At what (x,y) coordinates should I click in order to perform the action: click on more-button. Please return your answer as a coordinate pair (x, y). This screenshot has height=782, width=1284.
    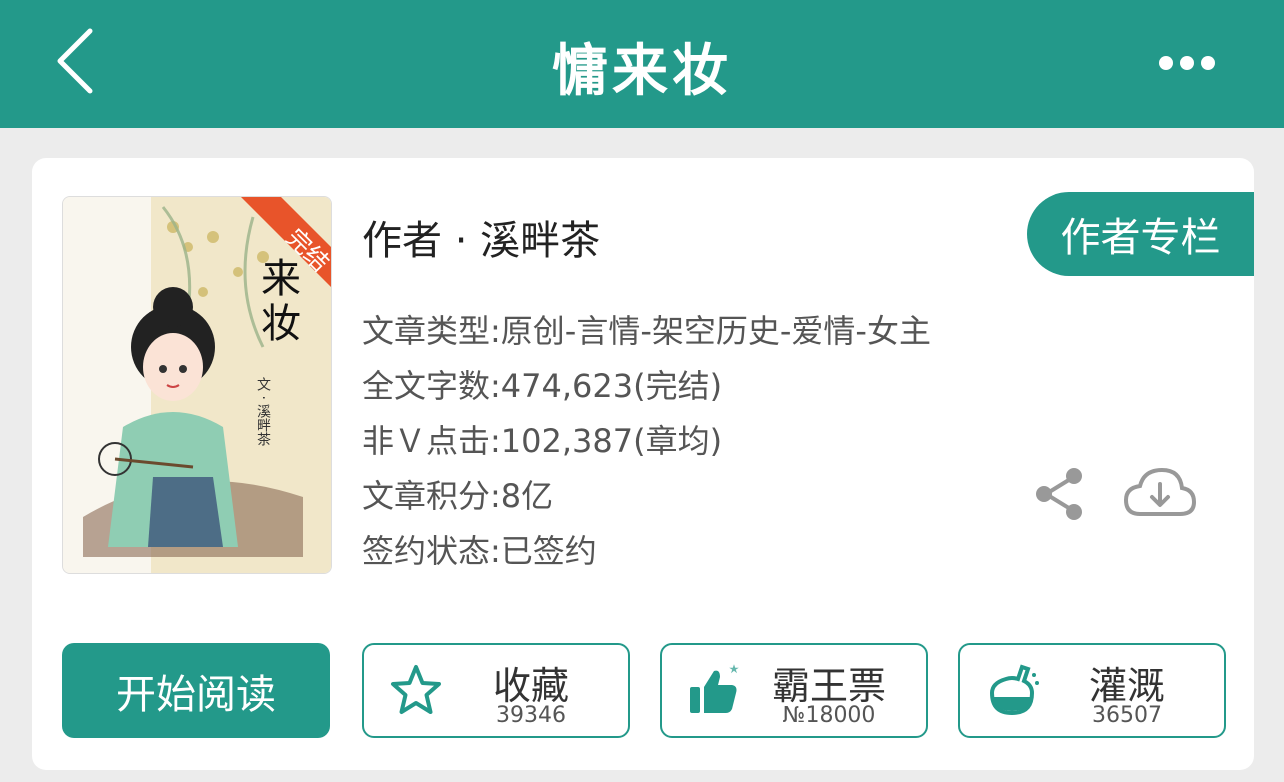
    Looking at the image, I should click on (1187, 63).